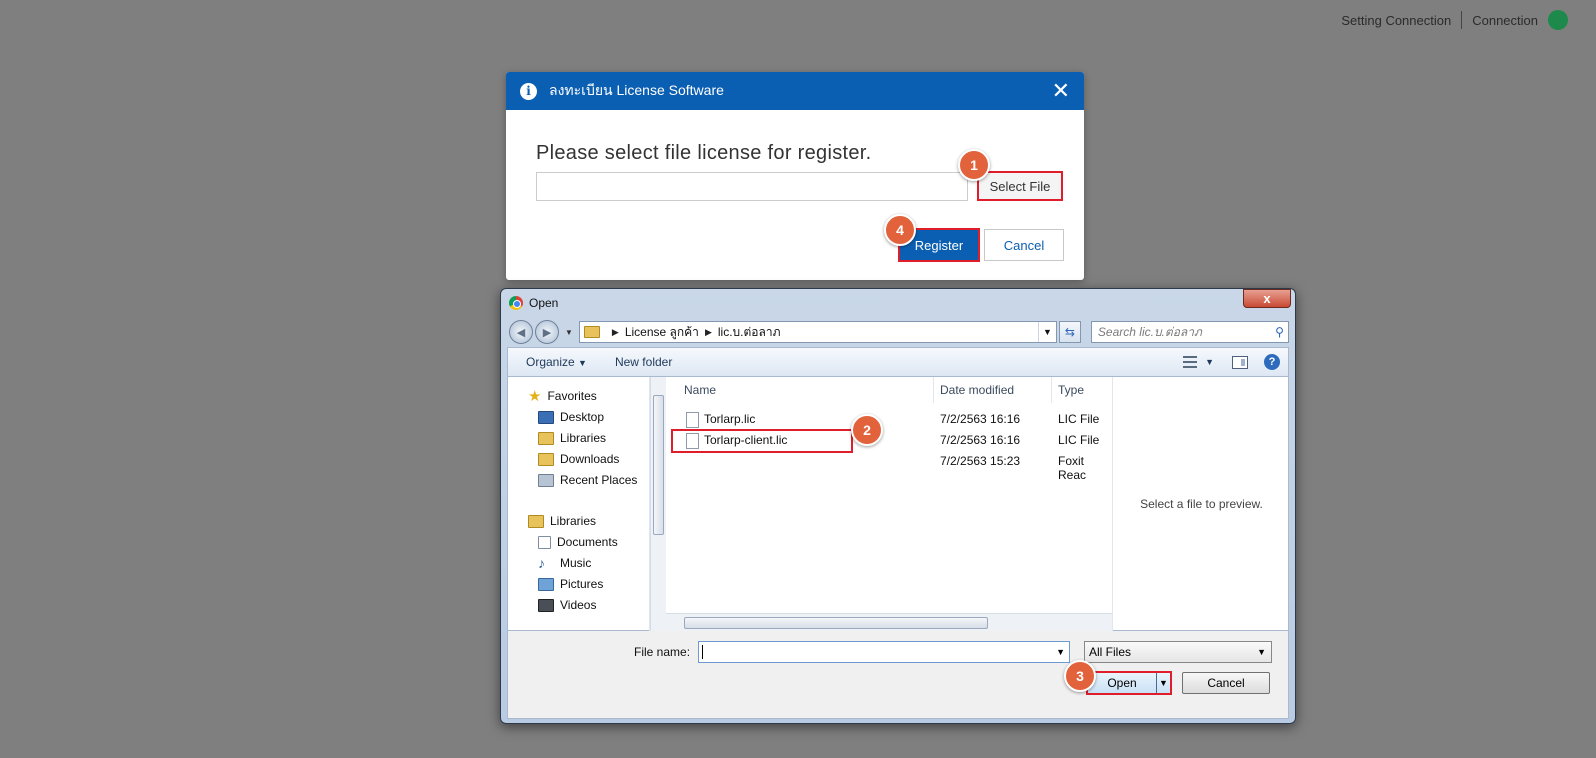 This screenshot has width=1596, height=758. Describe the element at coordinates (562, 521) in the screenshot. I see `nav-libraries: Libraries` at that location.